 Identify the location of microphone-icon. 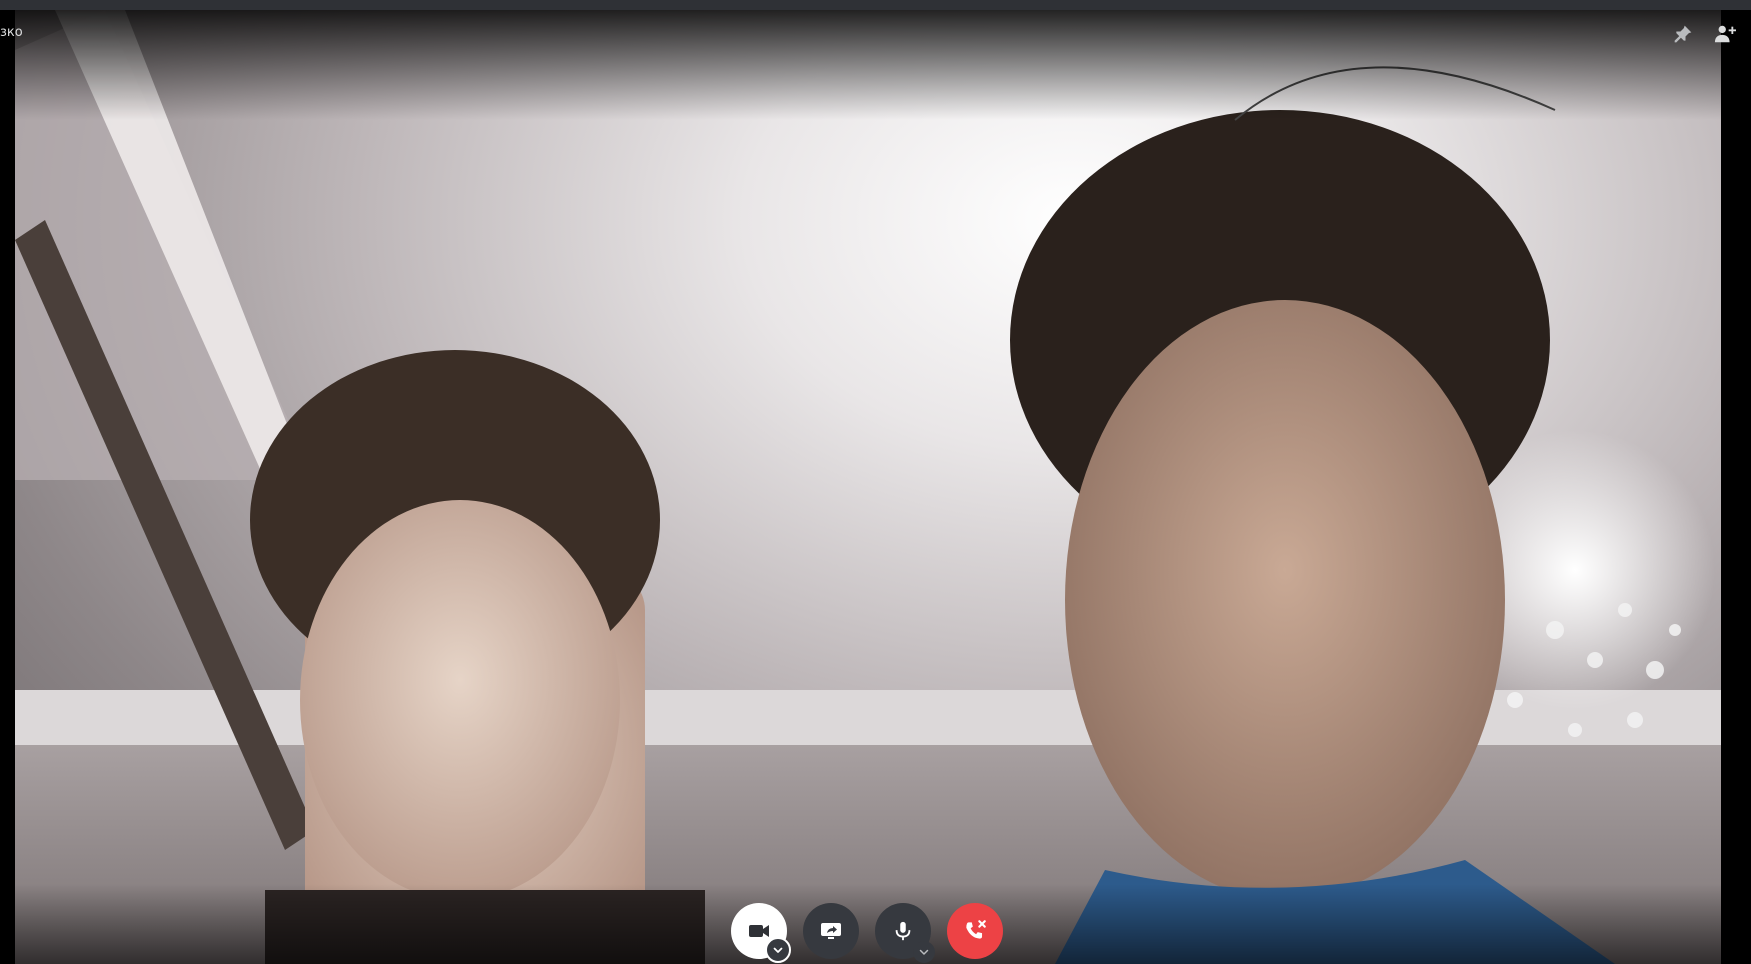
(903, 931).